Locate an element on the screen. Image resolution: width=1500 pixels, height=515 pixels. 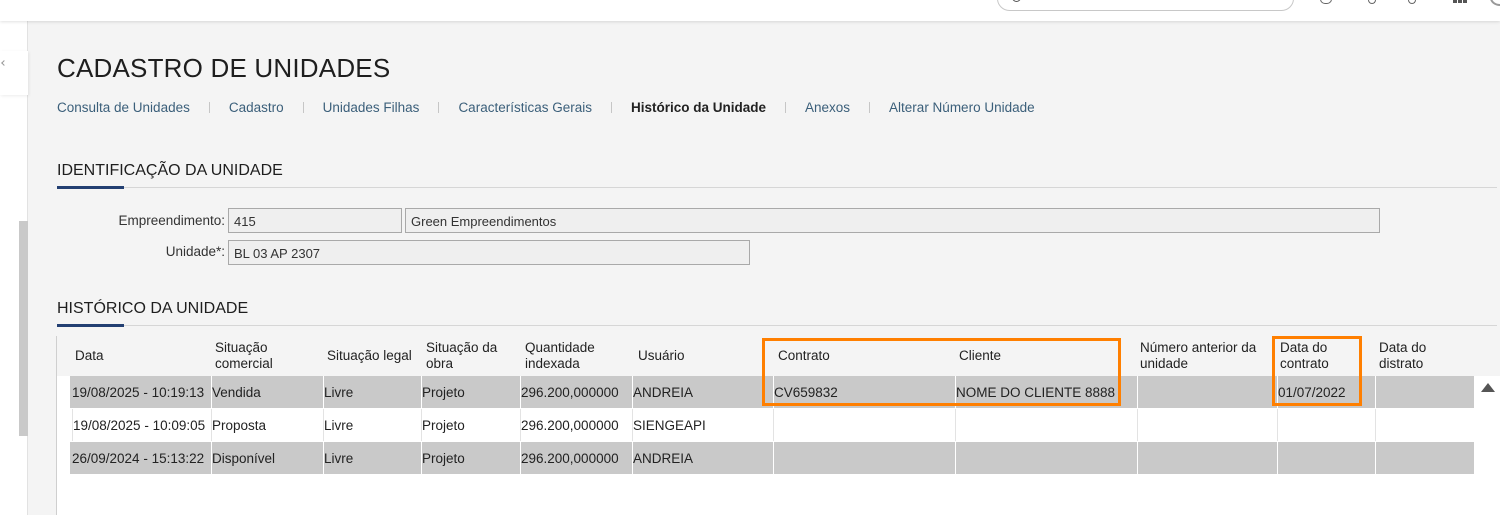
tab-historico-da-unidade: Histórico da Unidade is located at coordinates (698, 107).